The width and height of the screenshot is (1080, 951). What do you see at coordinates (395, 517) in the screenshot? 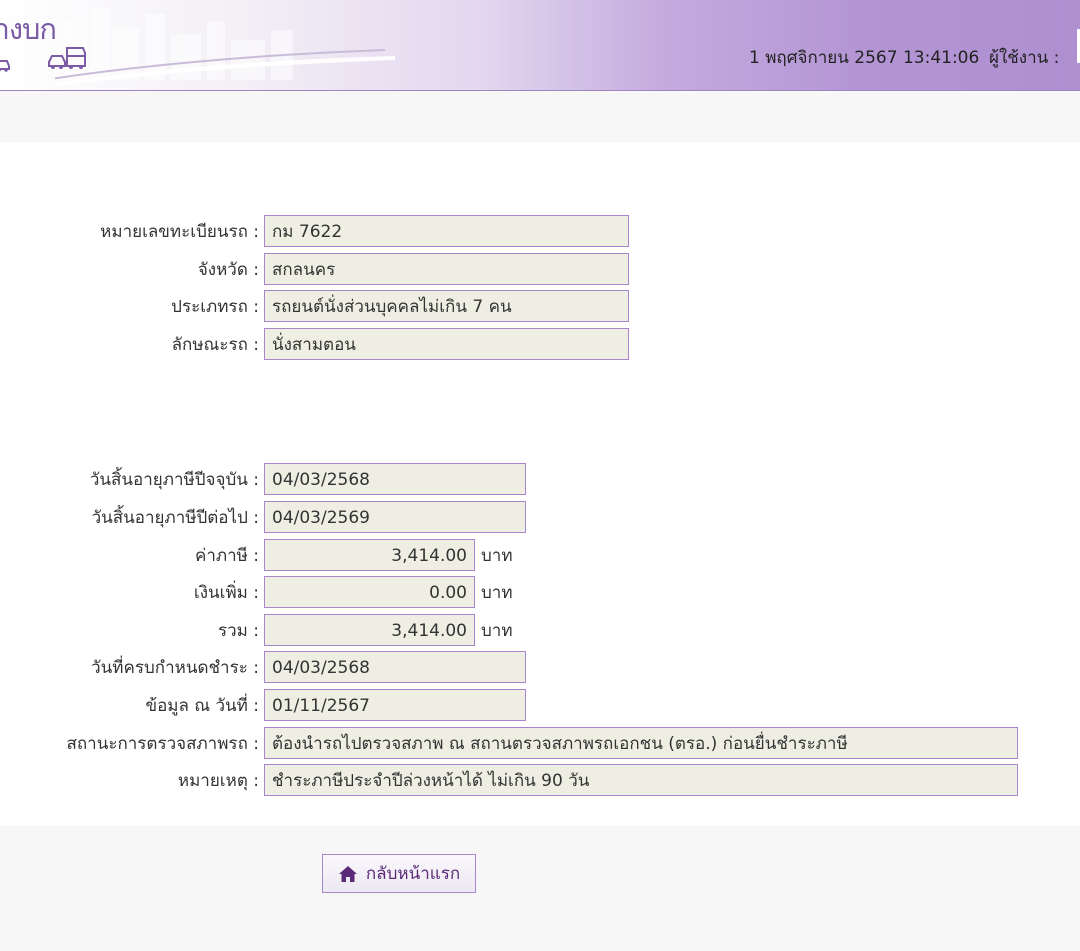
I see `tax-expire-next-field: 04/03/2569` at bounding box center [395, 517].